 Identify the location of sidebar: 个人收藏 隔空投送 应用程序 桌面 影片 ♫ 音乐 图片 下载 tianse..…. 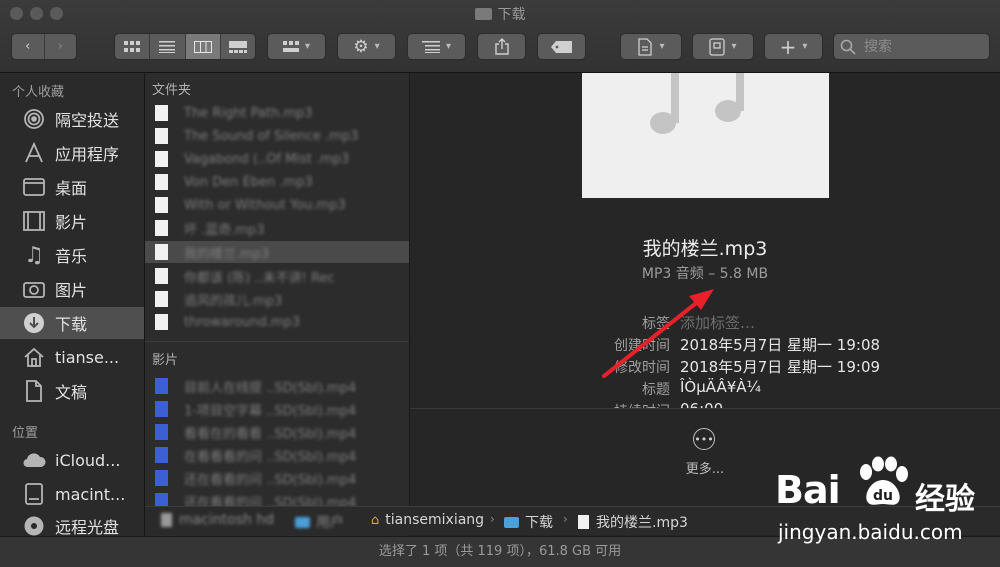
(72, 305).